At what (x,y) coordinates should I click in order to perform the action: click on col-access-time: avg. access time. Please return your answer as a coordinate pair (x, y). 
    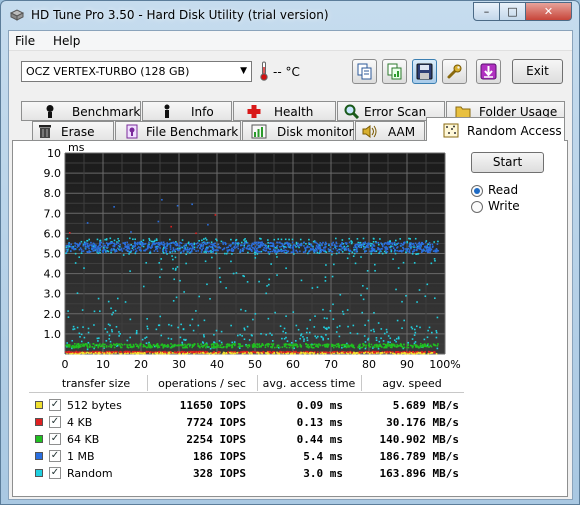
    Looking at the image, I should click on (309, 383).